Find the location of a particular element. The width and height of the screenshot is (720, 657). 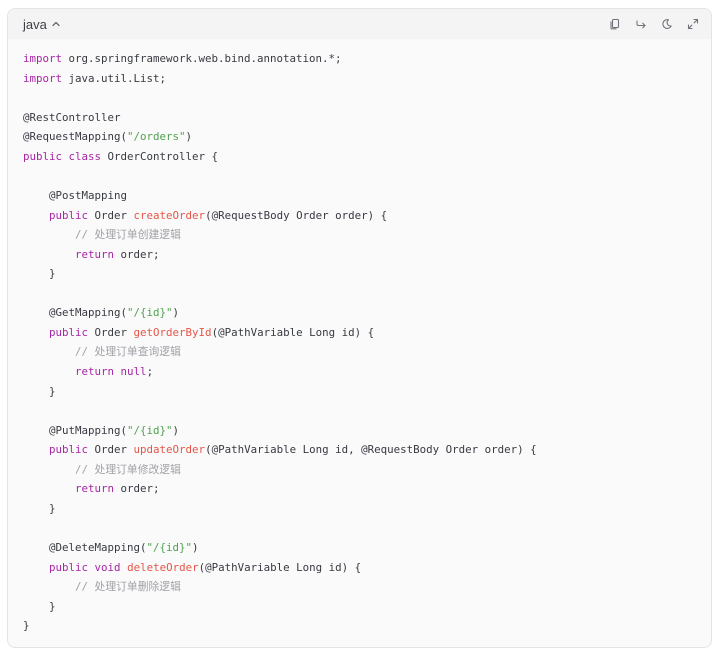

code-line: @PutMapping("/{id}") is located at coordinates (367, 431).